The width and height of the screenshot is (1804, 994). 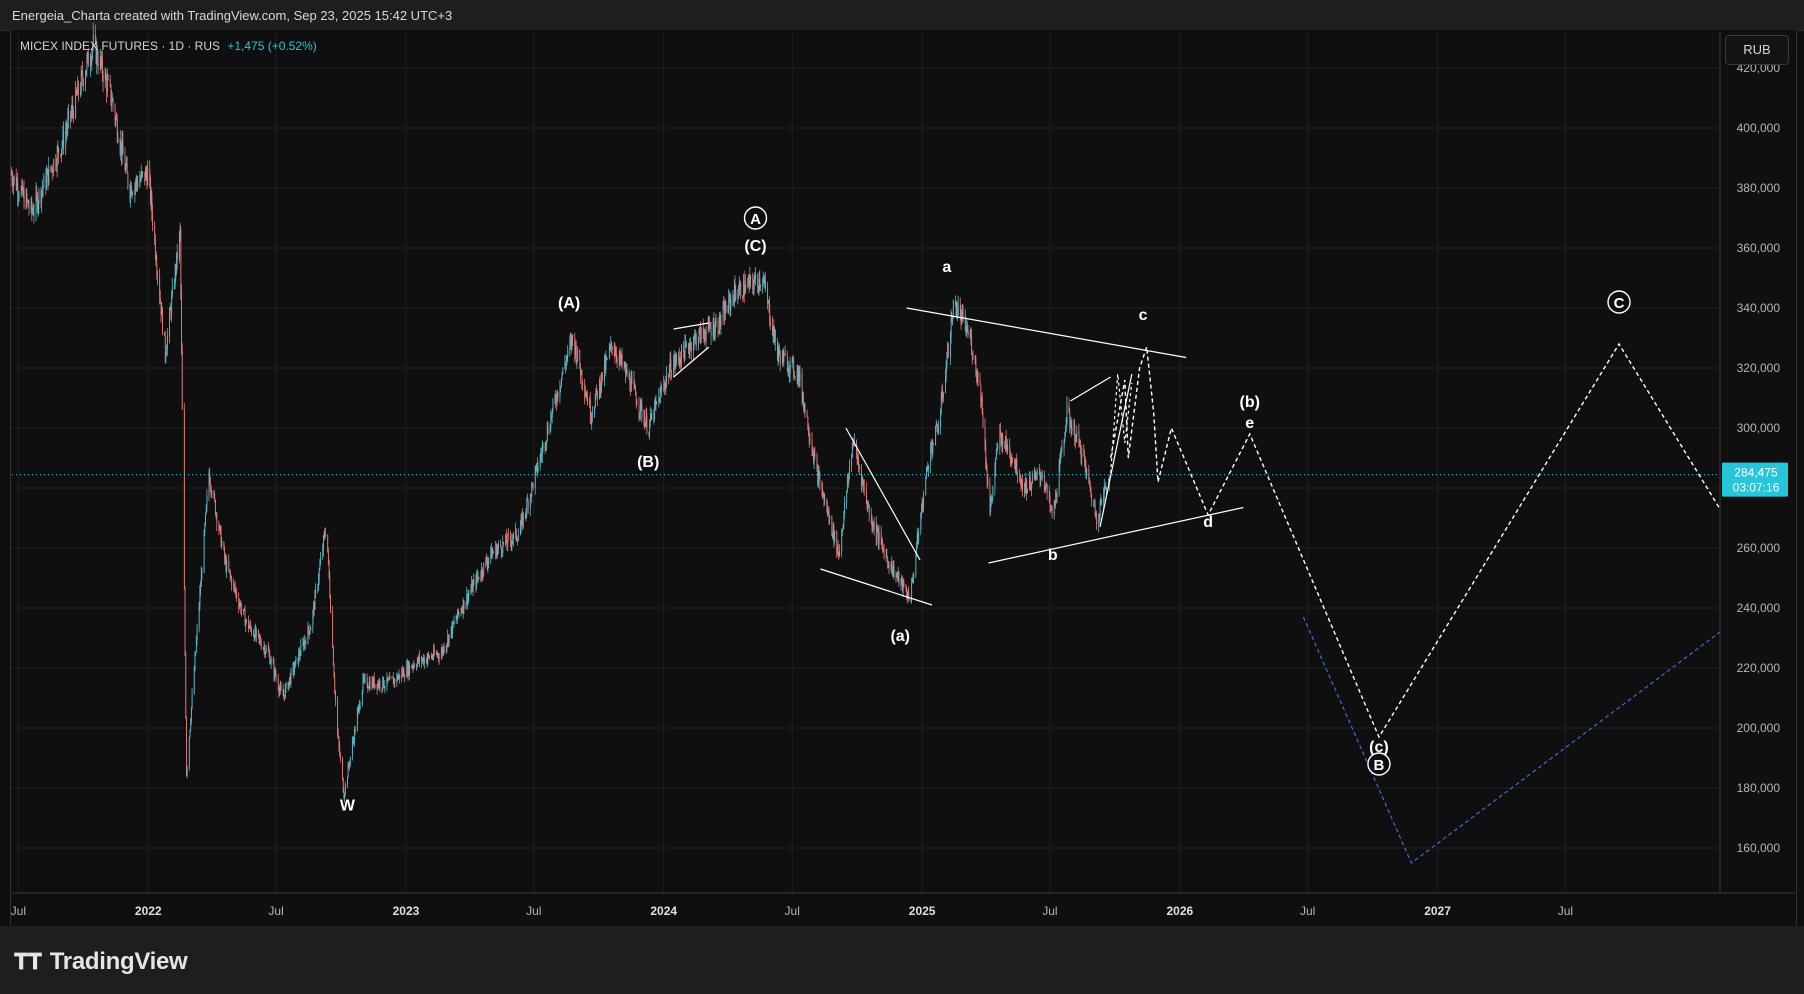 What do you see at coordinates (148, 911) in the screenshot?
I see `time-tick-label: 2022` at bounding box center [148, 911].